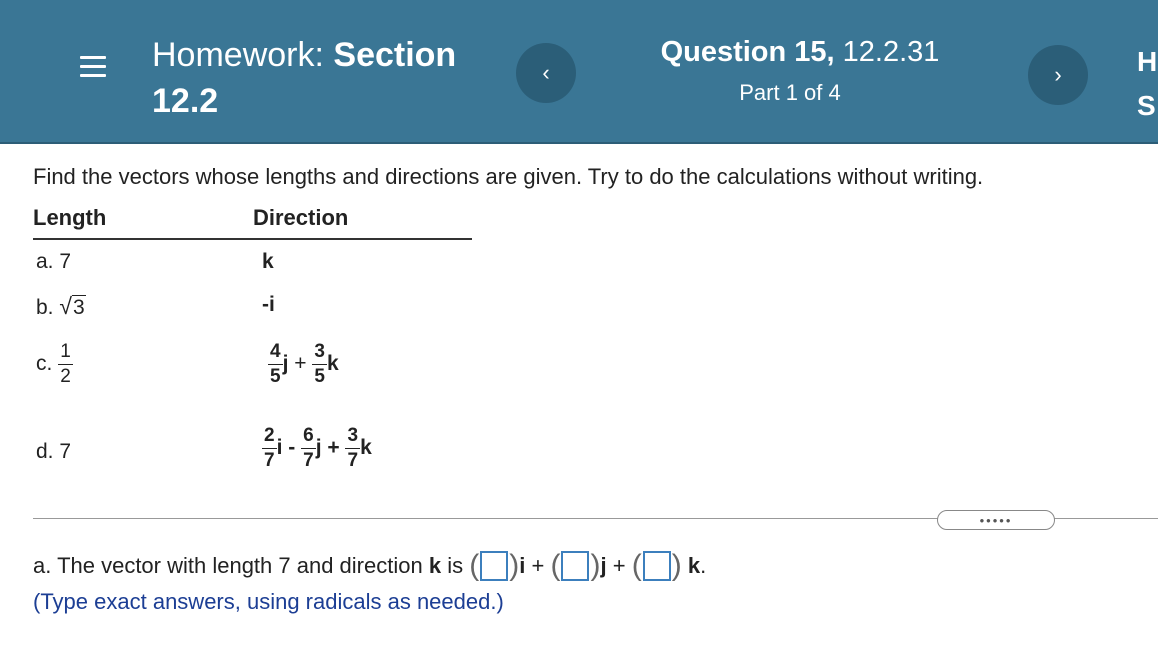 The image size is (1158, 654). What do you see at coordinates (45, 307) in the screenshot?
I see `row-label: b.` at bounding box center [45, 307].